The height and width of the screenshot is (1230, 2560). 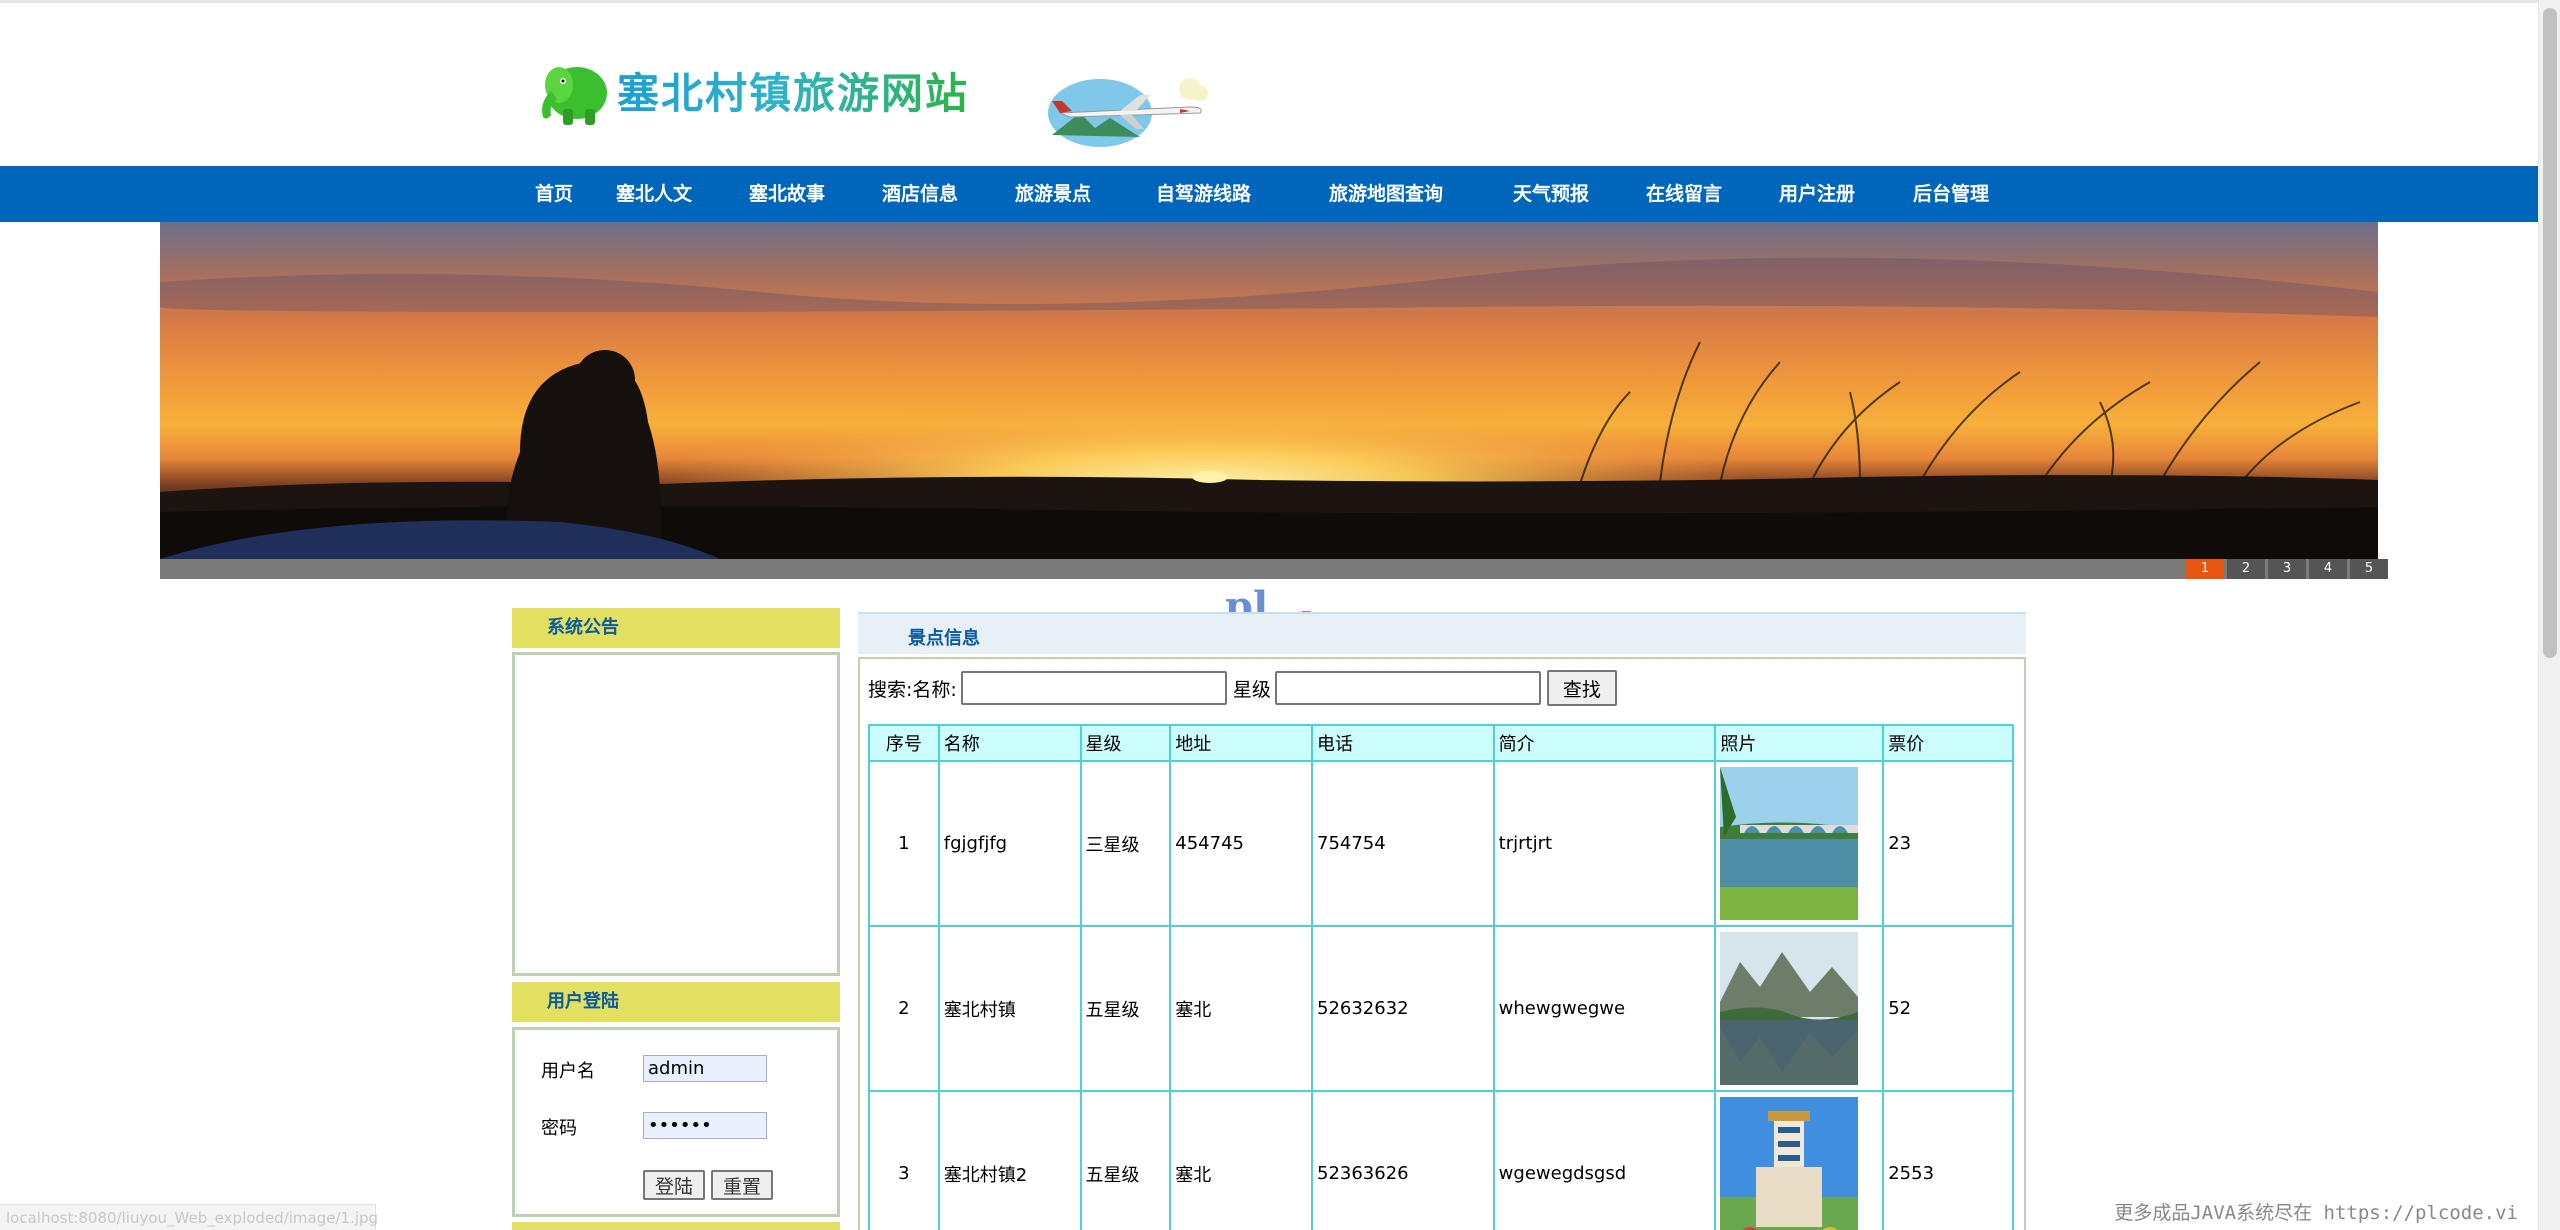 What do you see at coordinates (904, 743) in the screenshot?
I see `column-header: 序号` at bounding box center [904, 743].